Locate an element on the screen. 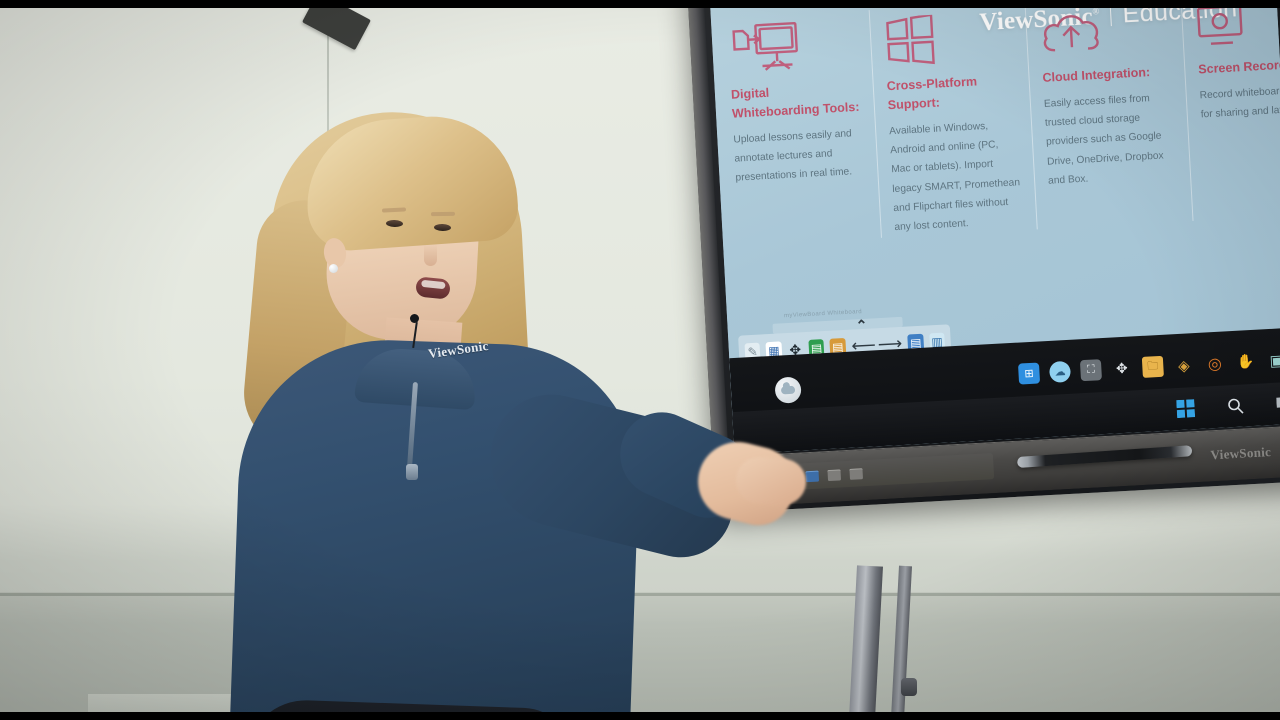 This screenshot has width=1280, height=720. task-view-icon is located at coordinates (1276, 403).